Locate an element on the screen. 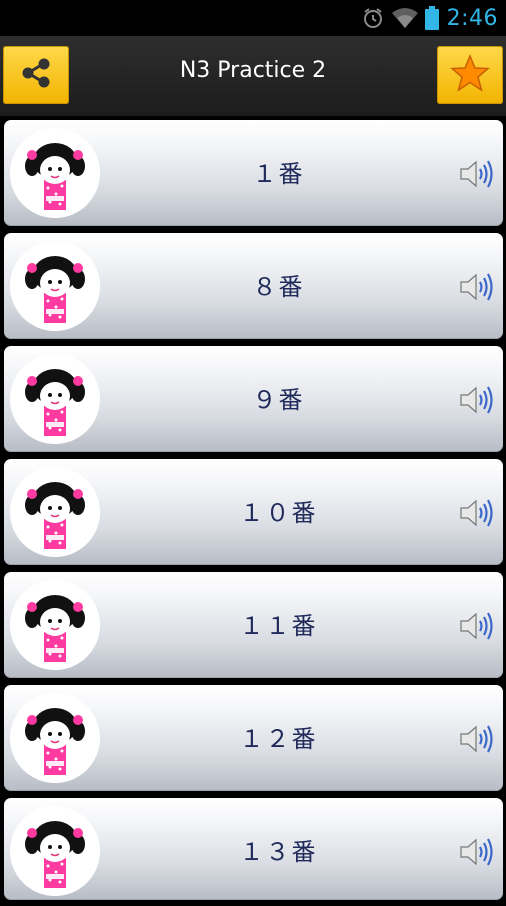 Image resolution: width=506 pixels, height=906 pixels. list-item: １３番 is located at coordinates (253, 849).